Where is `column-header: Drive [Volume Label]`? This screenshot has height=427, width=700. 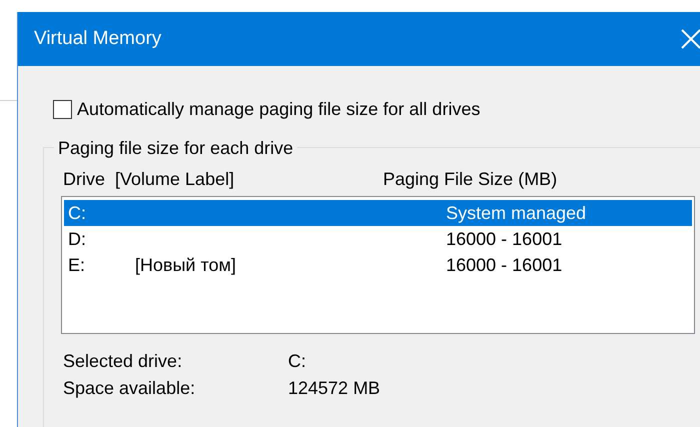
column-header: Drive [Volume Label] is located at coordinates (149, 179).